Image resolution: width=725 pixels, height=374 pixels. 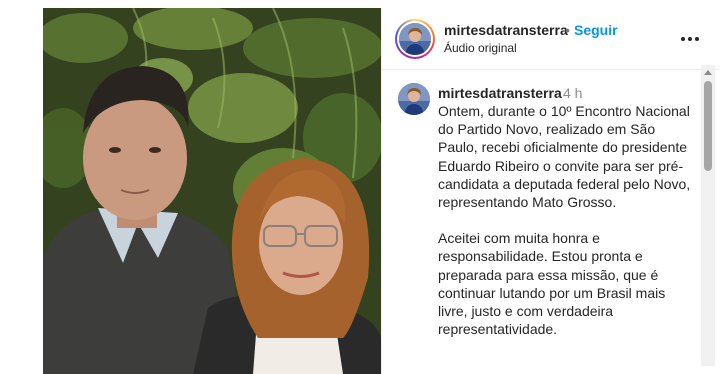 I want to click on caption-timestamp: 4 h, so click(x=572, y=93).